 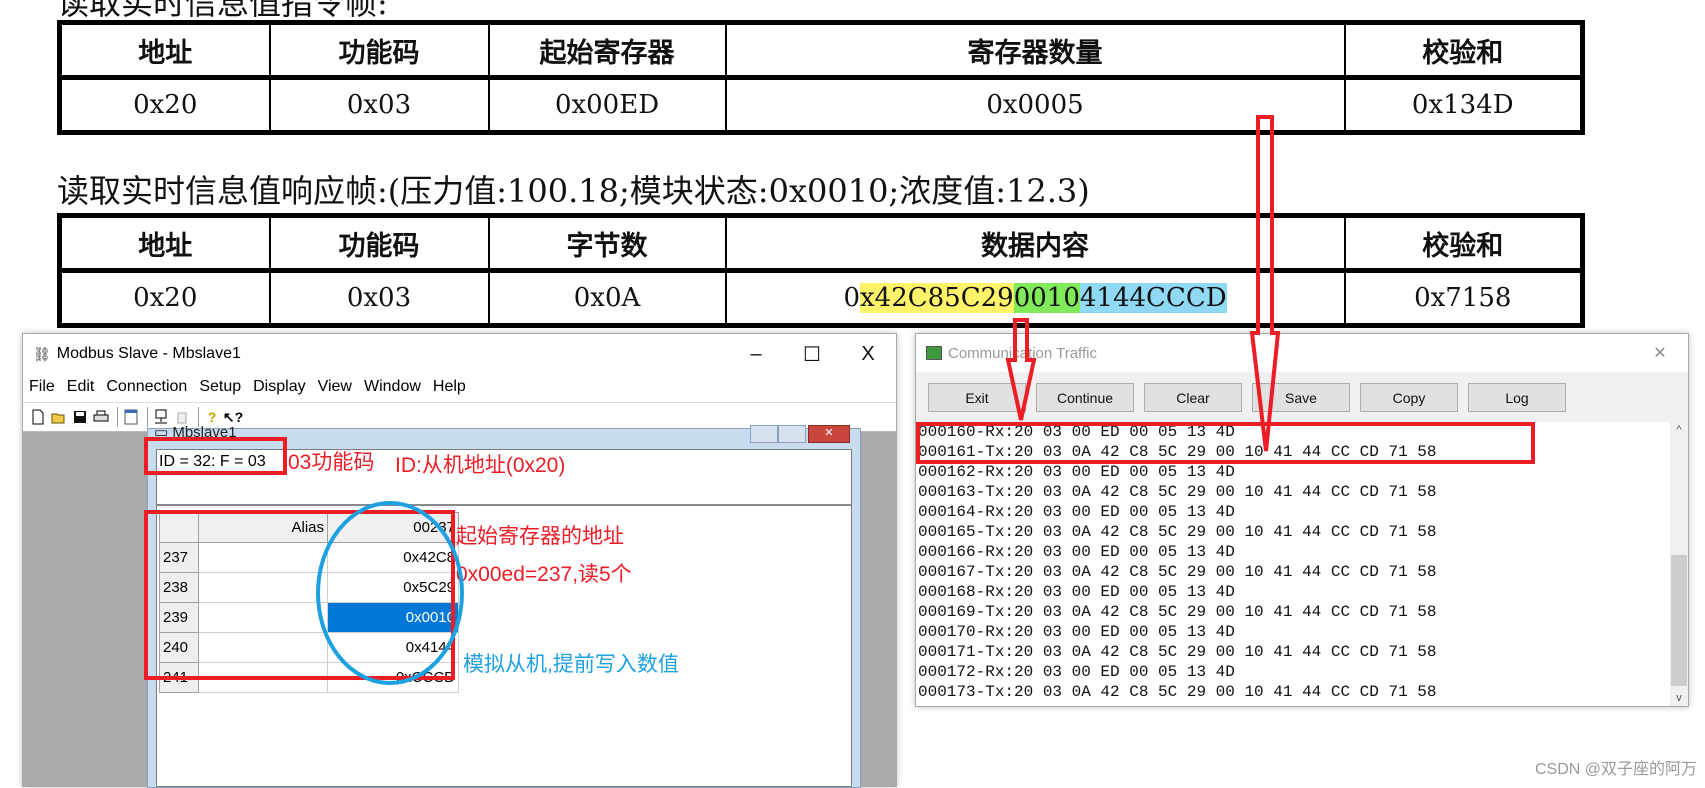 I want to click on comm-window-icon, so click(x=934, y=353).